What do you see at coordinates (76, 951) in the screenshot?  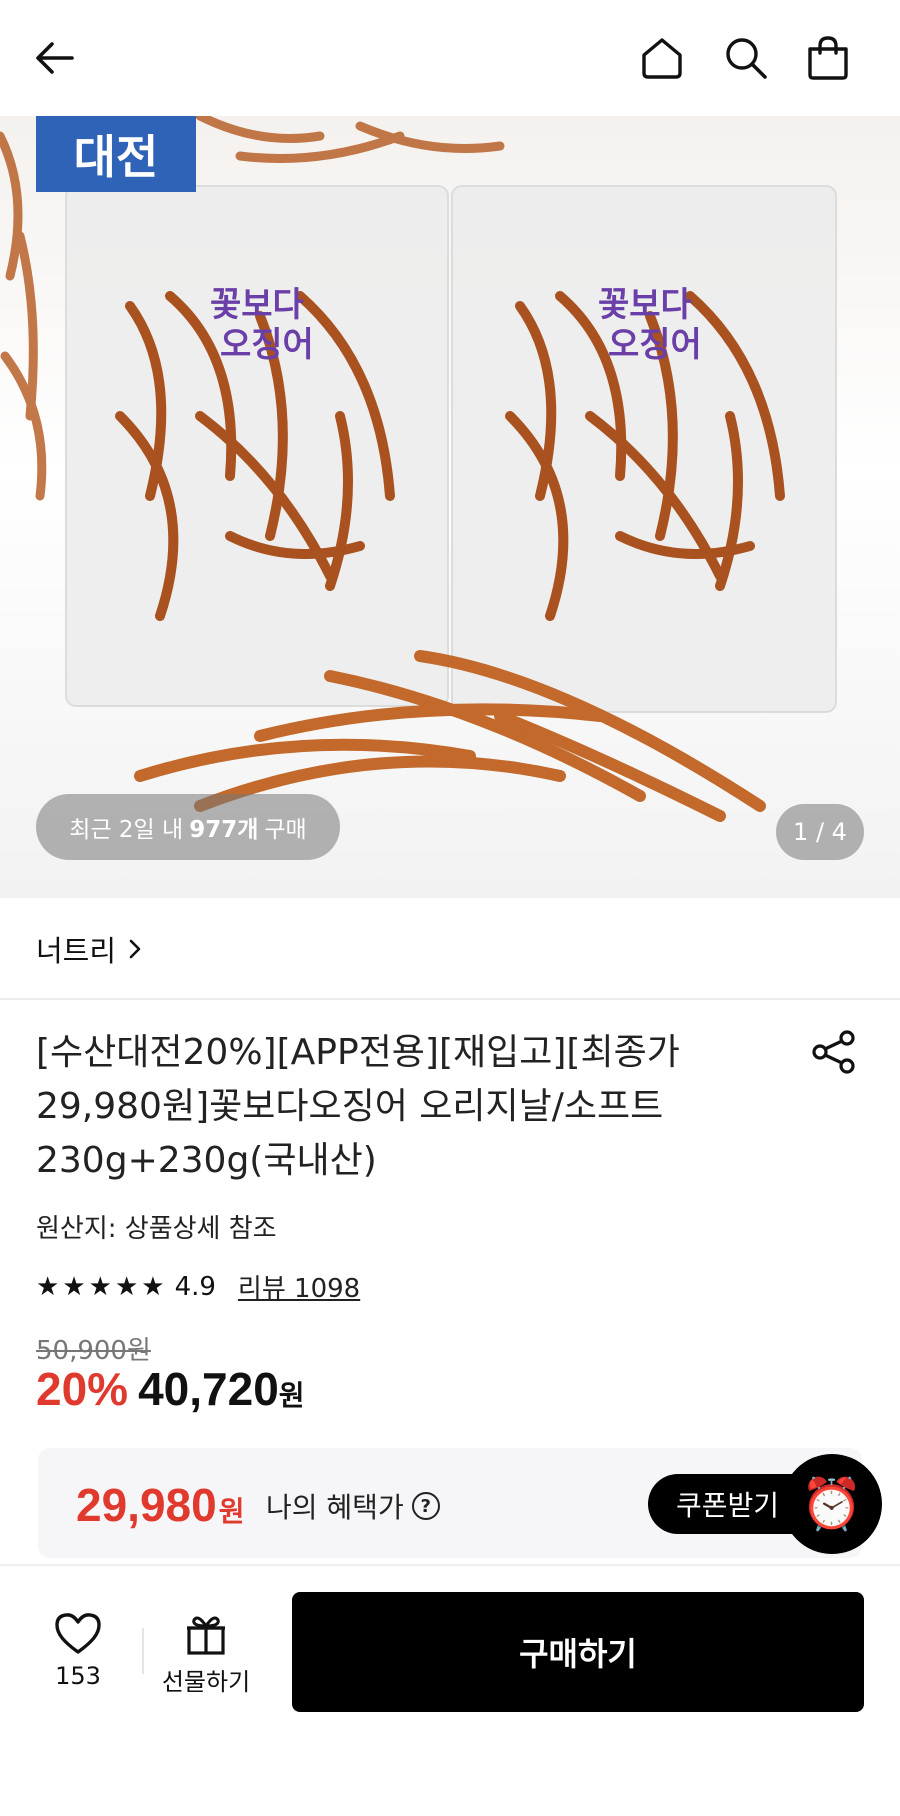 I see `brand-name: 너트리` at bounding box center [76, 951].